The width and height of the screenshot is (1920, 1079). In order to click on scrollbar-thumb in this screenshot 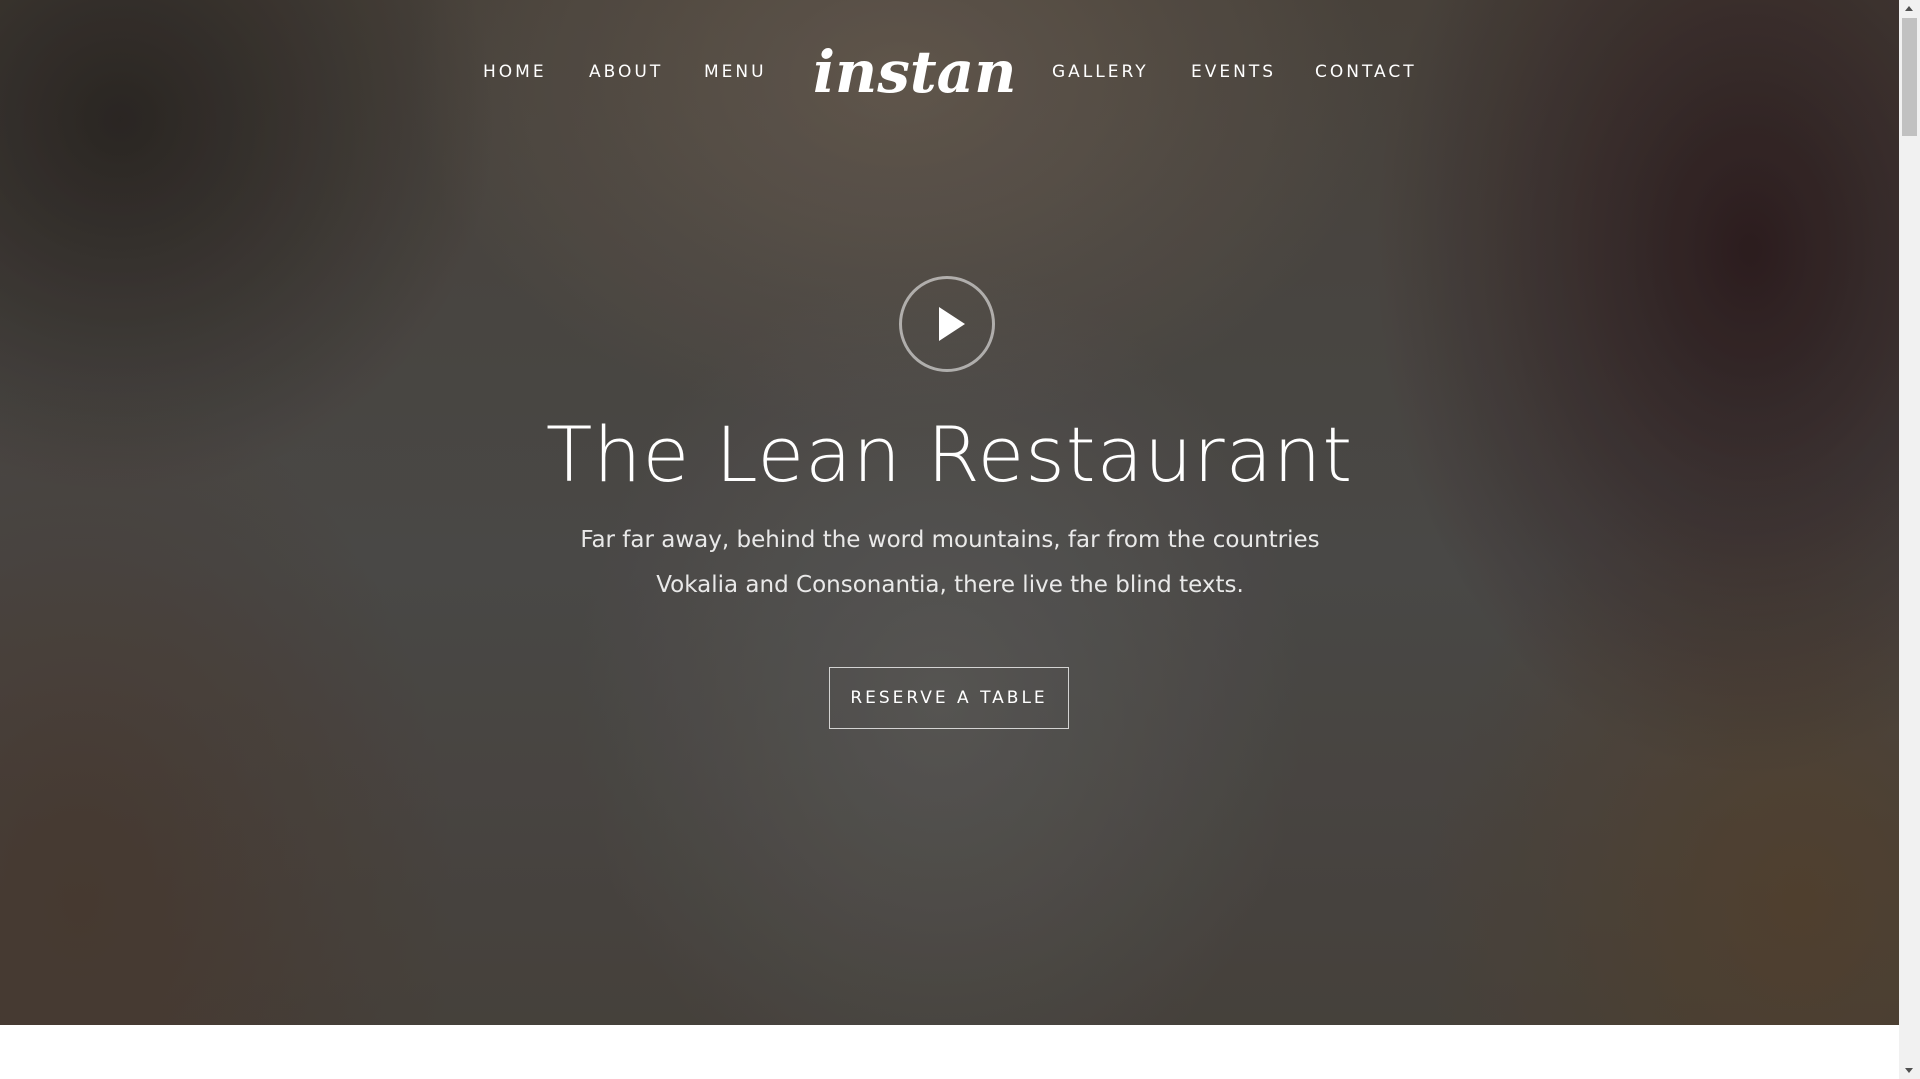, I will do `click(1909, 77)`.